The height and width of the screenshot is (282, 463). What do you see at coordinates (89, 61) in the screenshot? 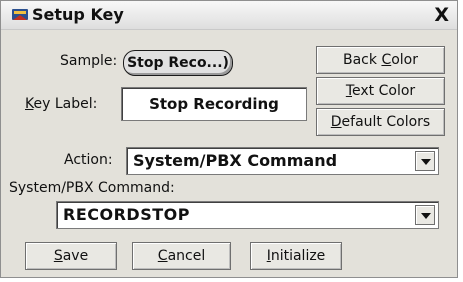
I see `sample-label: Sample:` at bounding box center [89, 61].